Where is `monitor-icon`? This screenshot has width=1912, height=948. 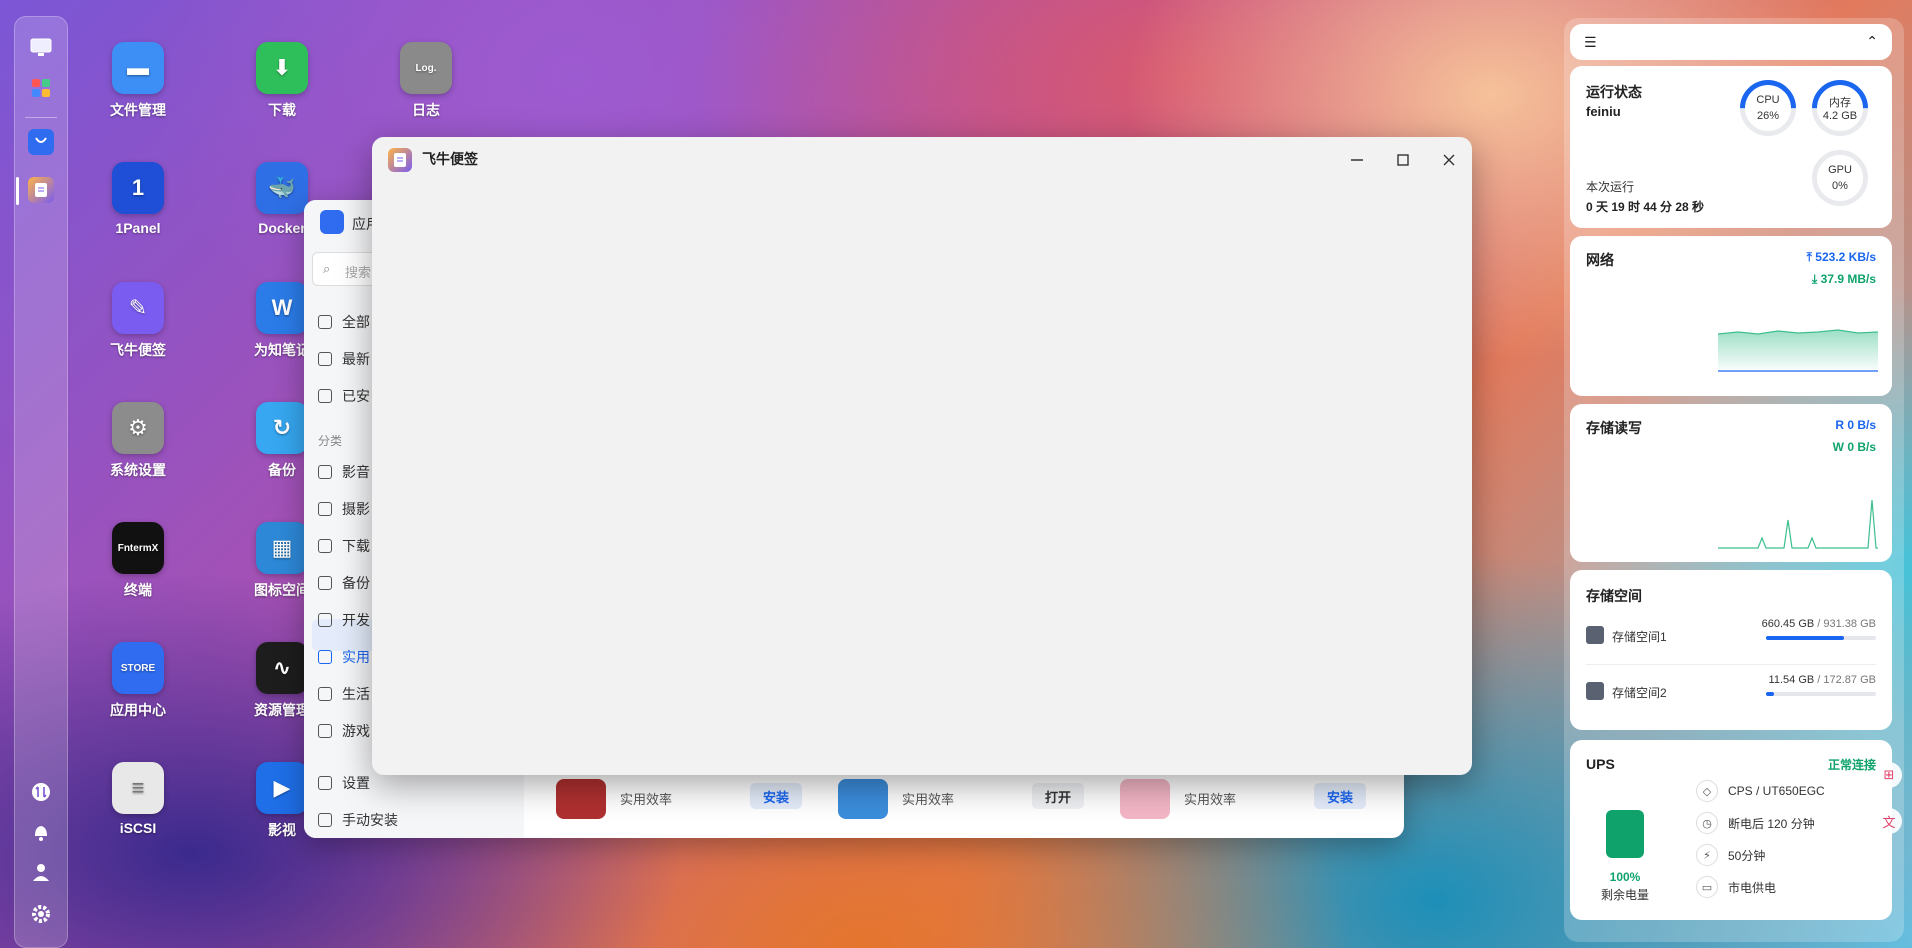 monitor-icon is located at coordinates (41, 48).